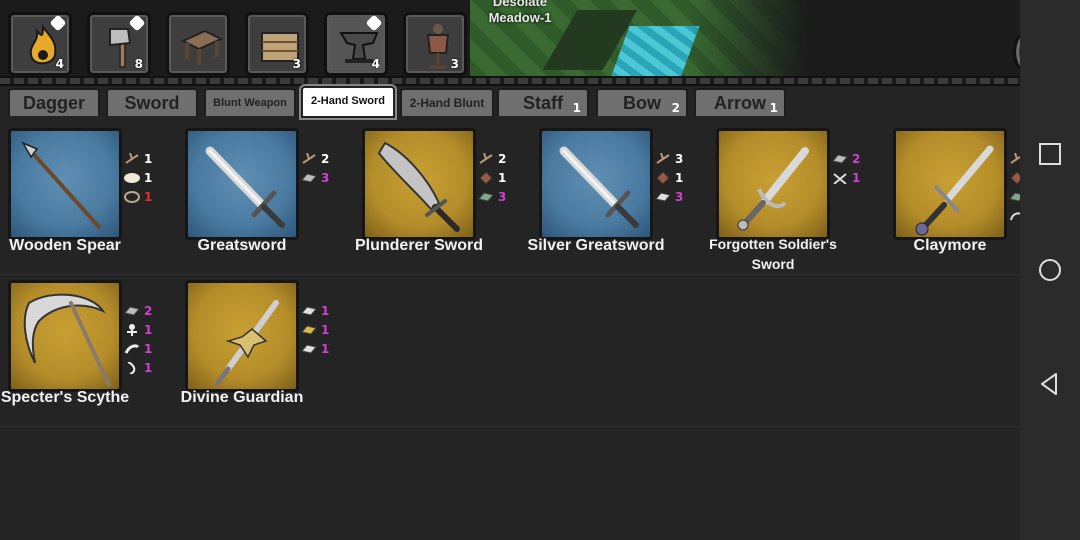  Describe the element at coordinates (247, 343) in the screenshot. I see `divine-icon` at that location.